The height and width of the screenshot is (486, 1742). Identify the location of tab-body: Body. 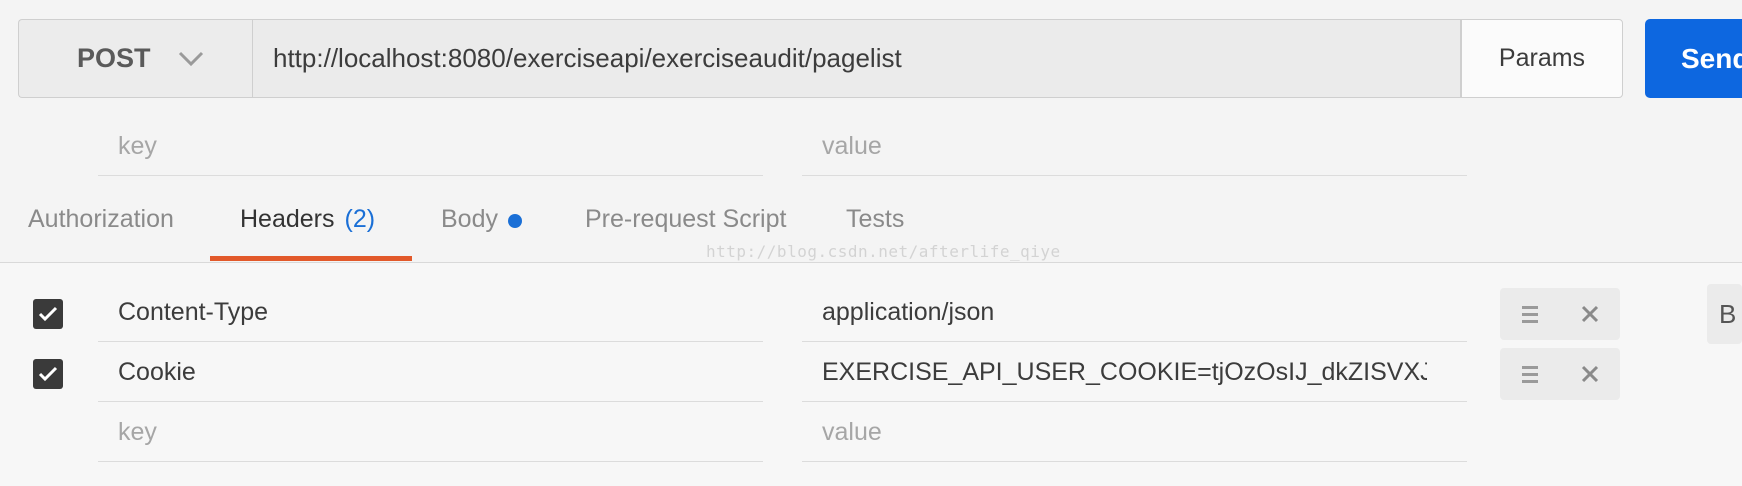
(481, 230).